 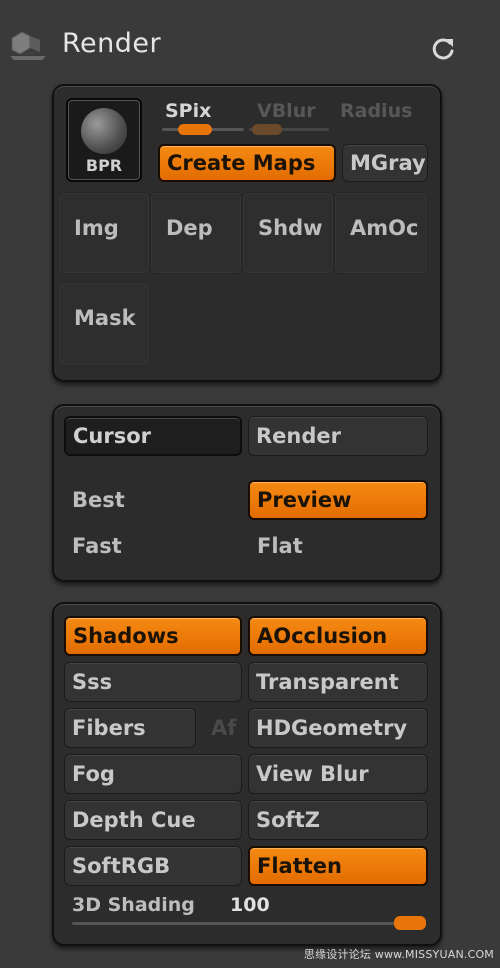 What do you see at coordinates (153, 682) in the screenshot?
I see `sss-button: Sss` at bounding box center [153, 682].